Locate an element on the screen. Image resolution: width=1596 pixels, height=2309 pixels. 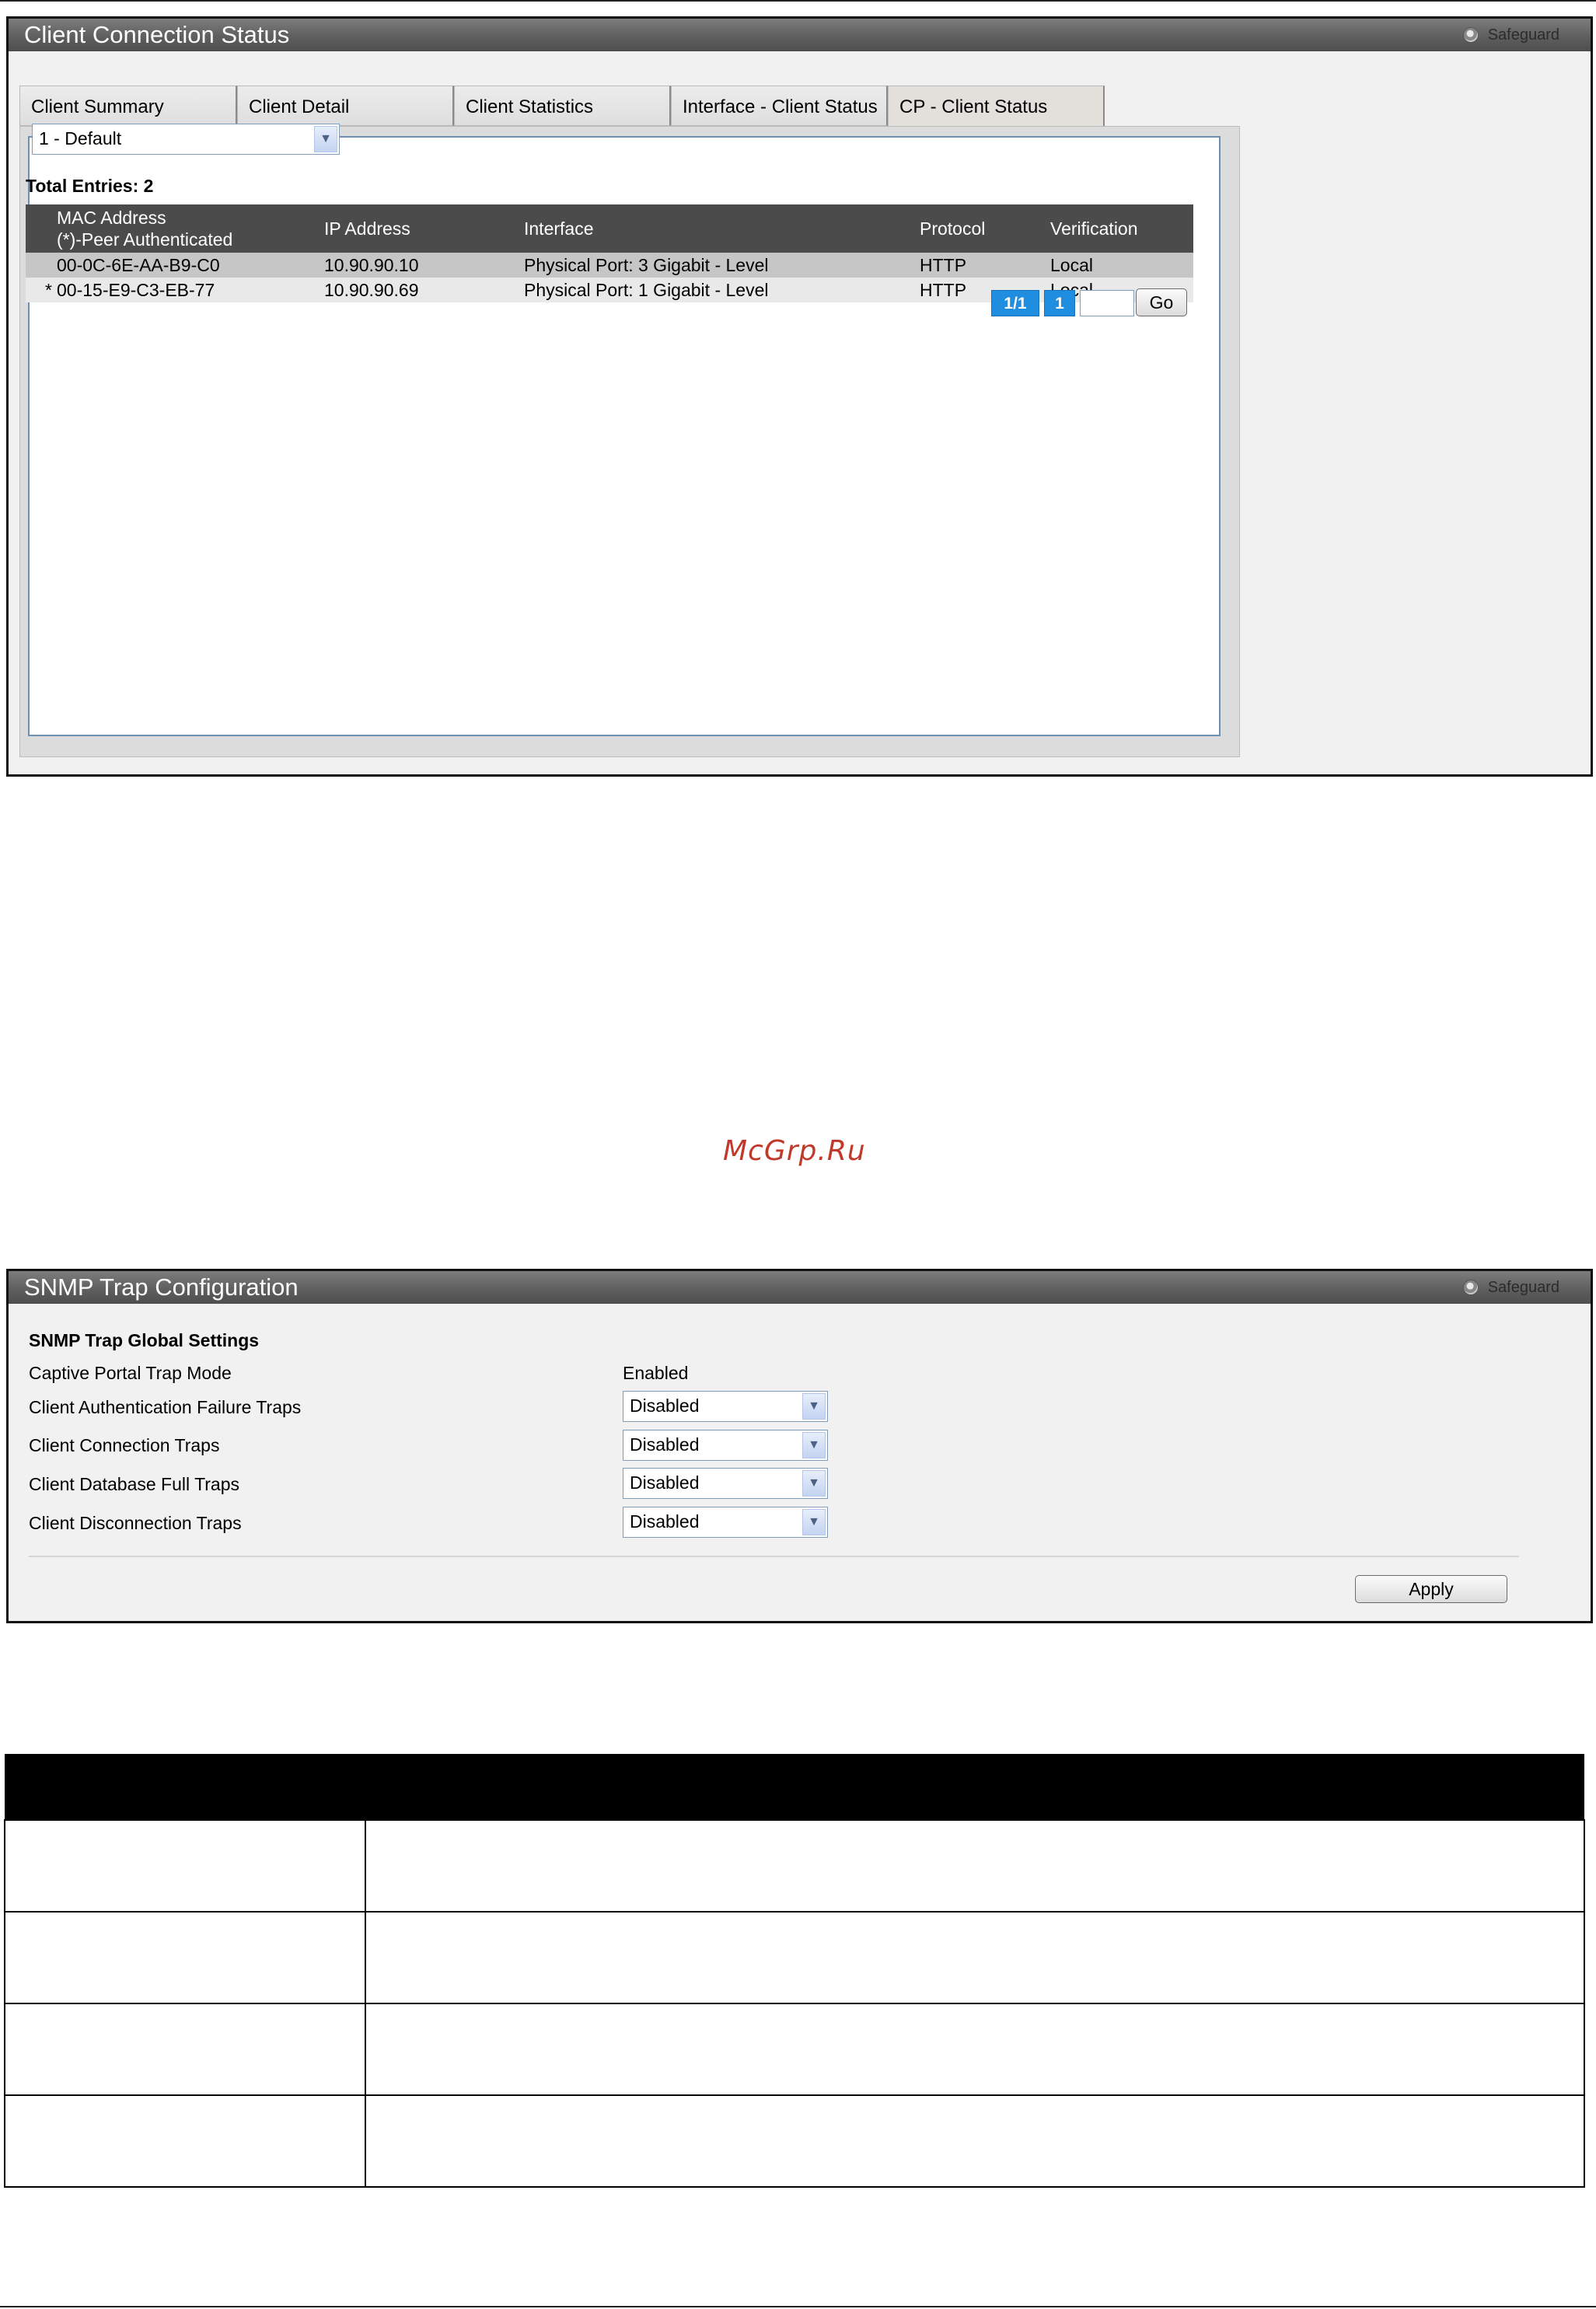
go-button: Go is located at coordinates (1162, 302).